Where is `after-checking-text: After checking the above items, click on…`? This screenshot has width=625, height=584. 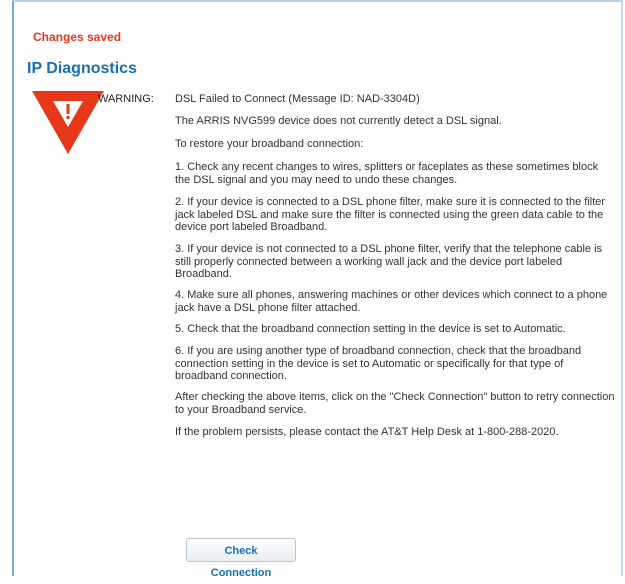 after-checking-text: After checking the above items, click on… is located at coordinates (395, 403).